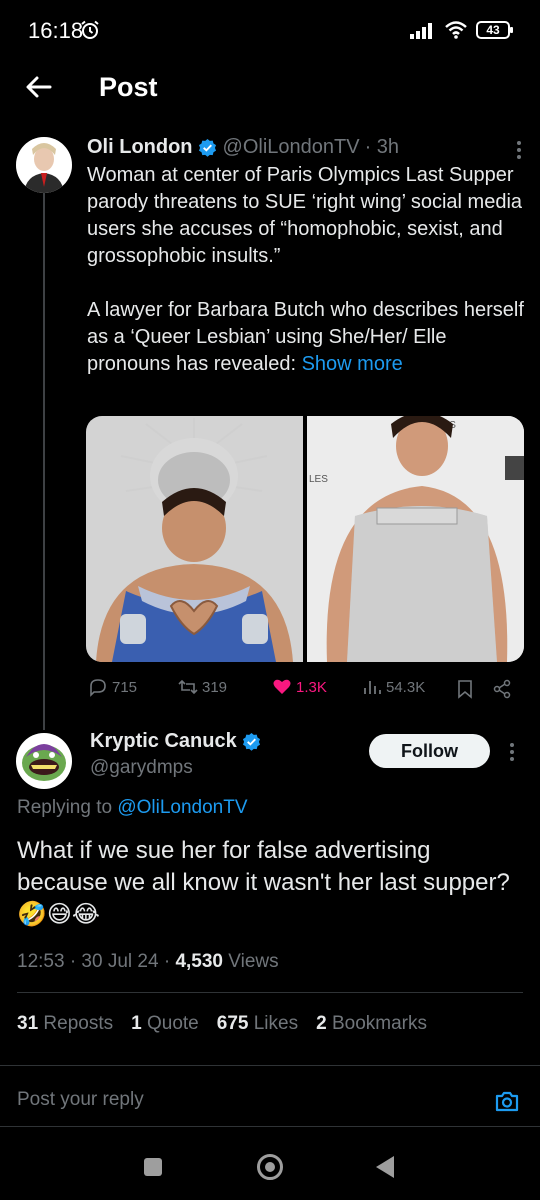 The image size is (540, 1200). I want to click on page-title: Post, so click(128, 87).